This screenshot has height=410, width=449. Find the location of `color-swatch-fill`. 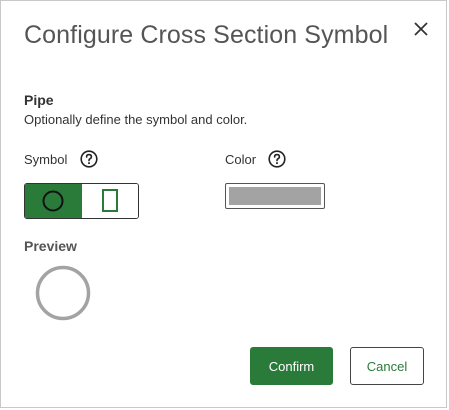

color-swatch-fill is located at coordinates (275, 196).